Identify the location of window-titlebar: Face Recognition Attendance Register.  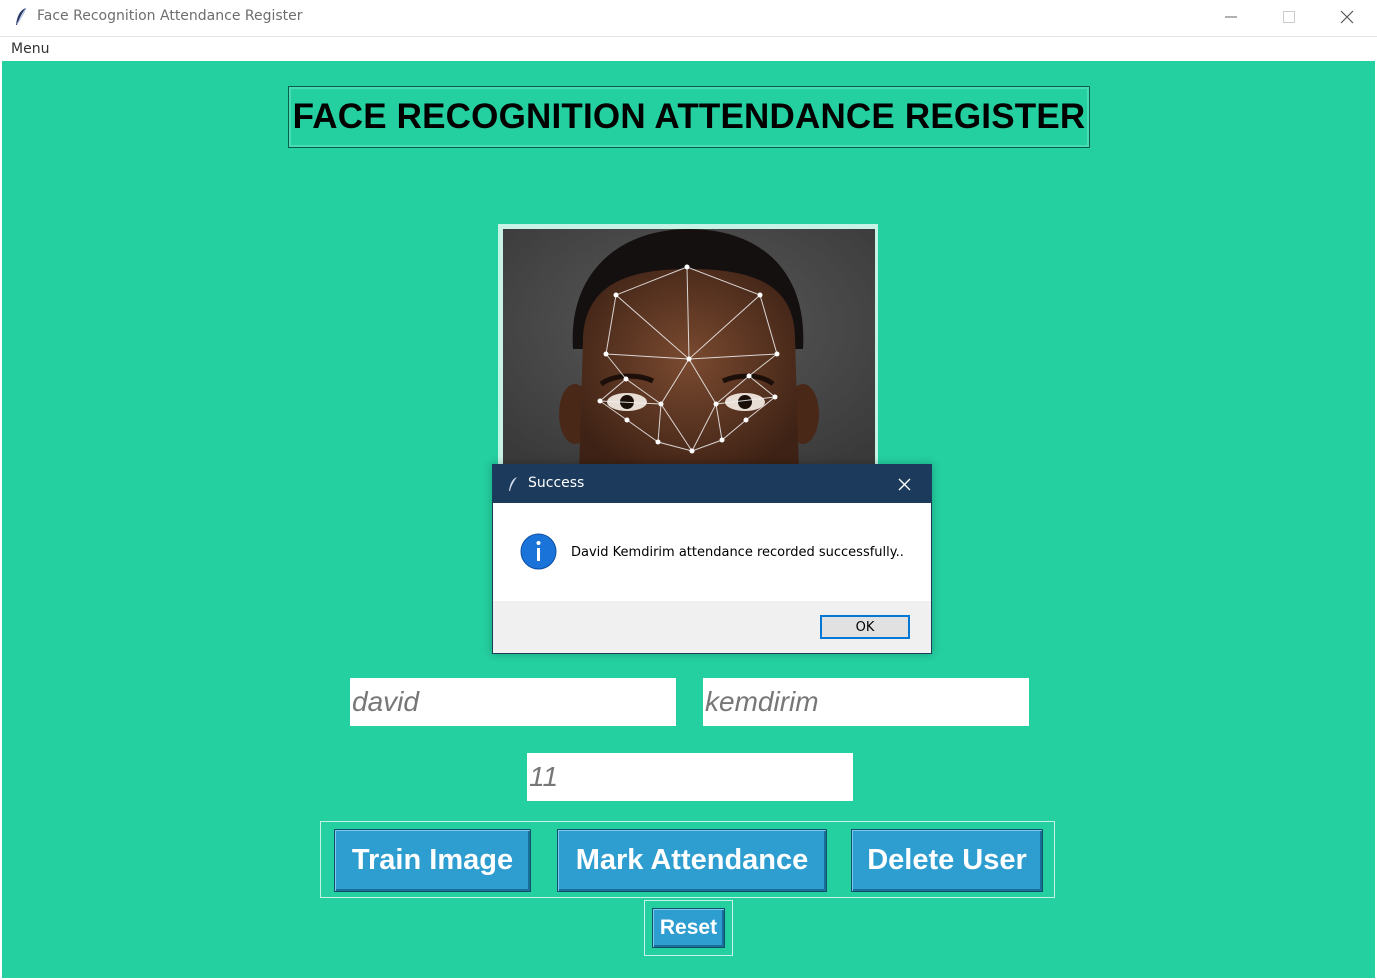
(688, 17).